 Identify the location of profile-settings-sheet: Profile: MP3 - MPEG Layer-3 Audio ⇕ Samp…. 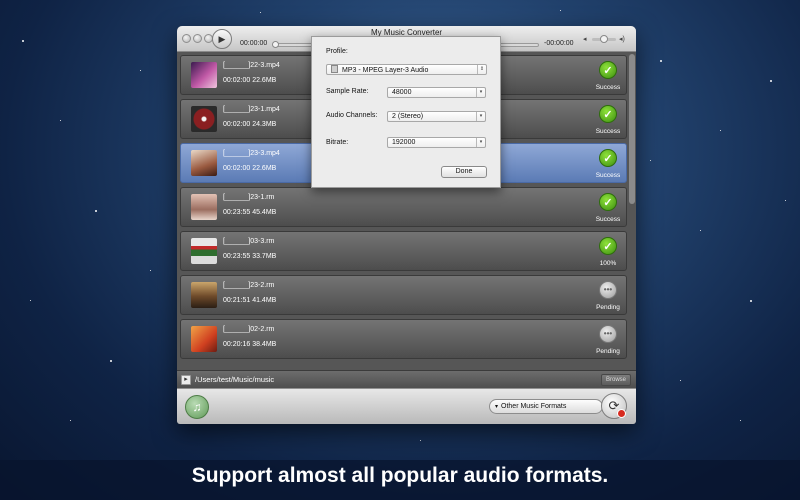
(406, 112).